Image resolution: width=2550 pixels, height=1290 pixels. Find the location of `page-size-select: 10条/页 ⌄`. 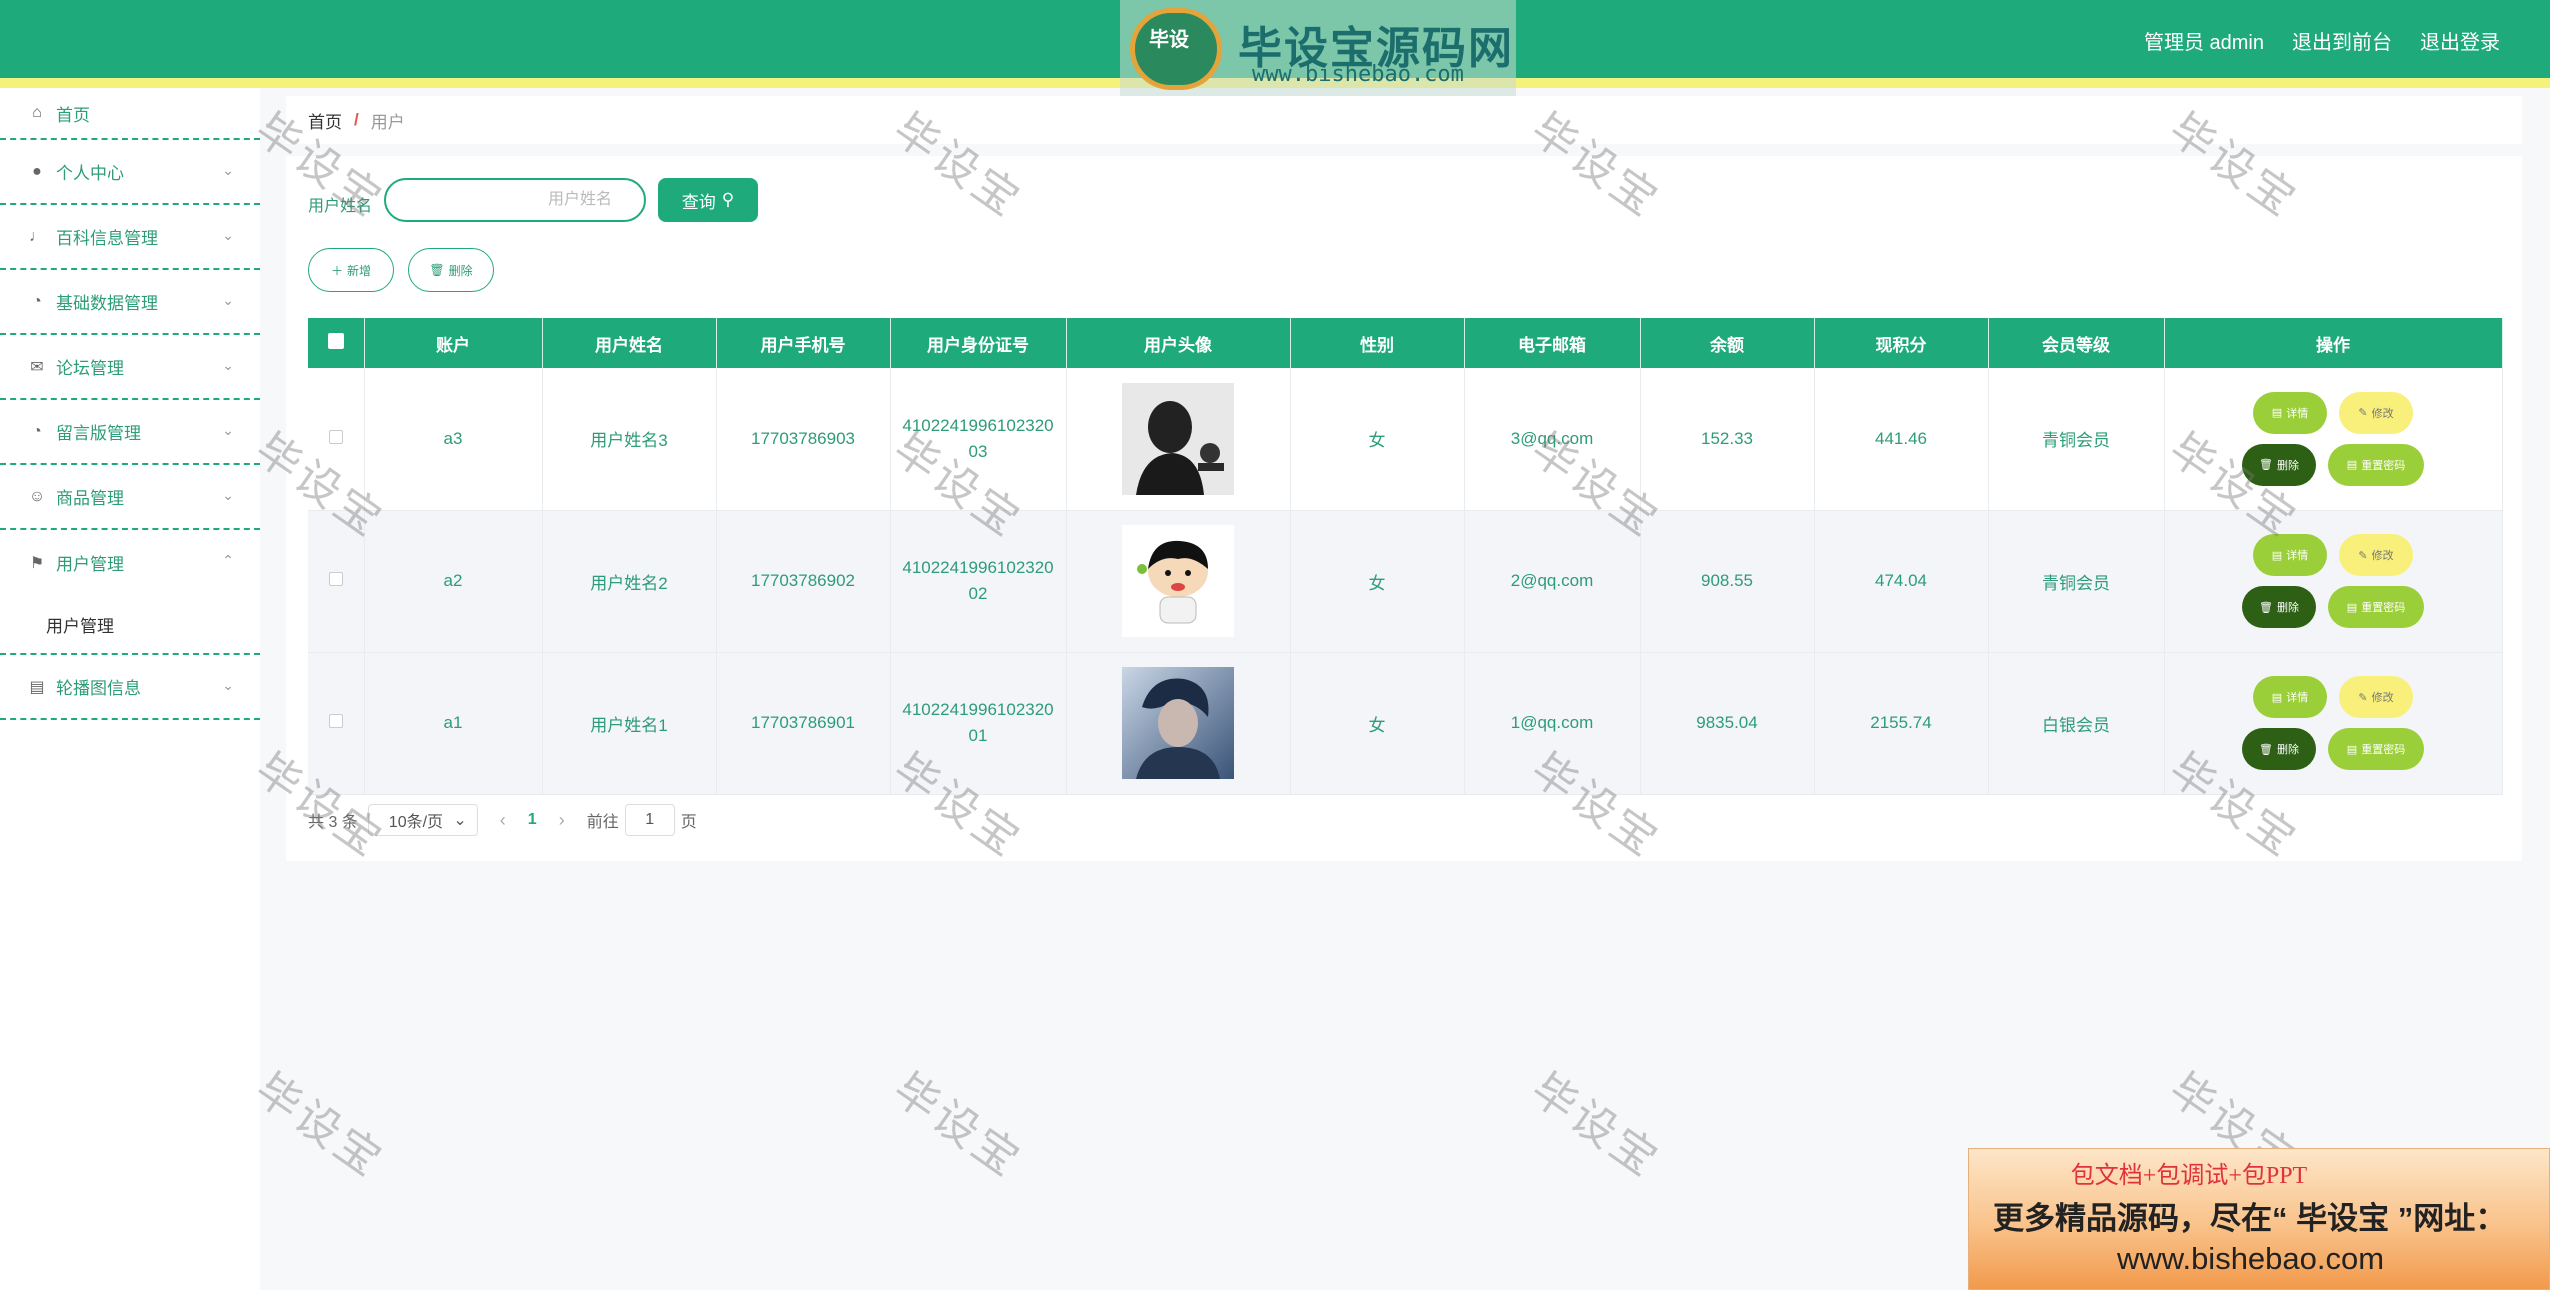

page-size-select: 10条/页 ⌄ is located at coordinates (422, 820).